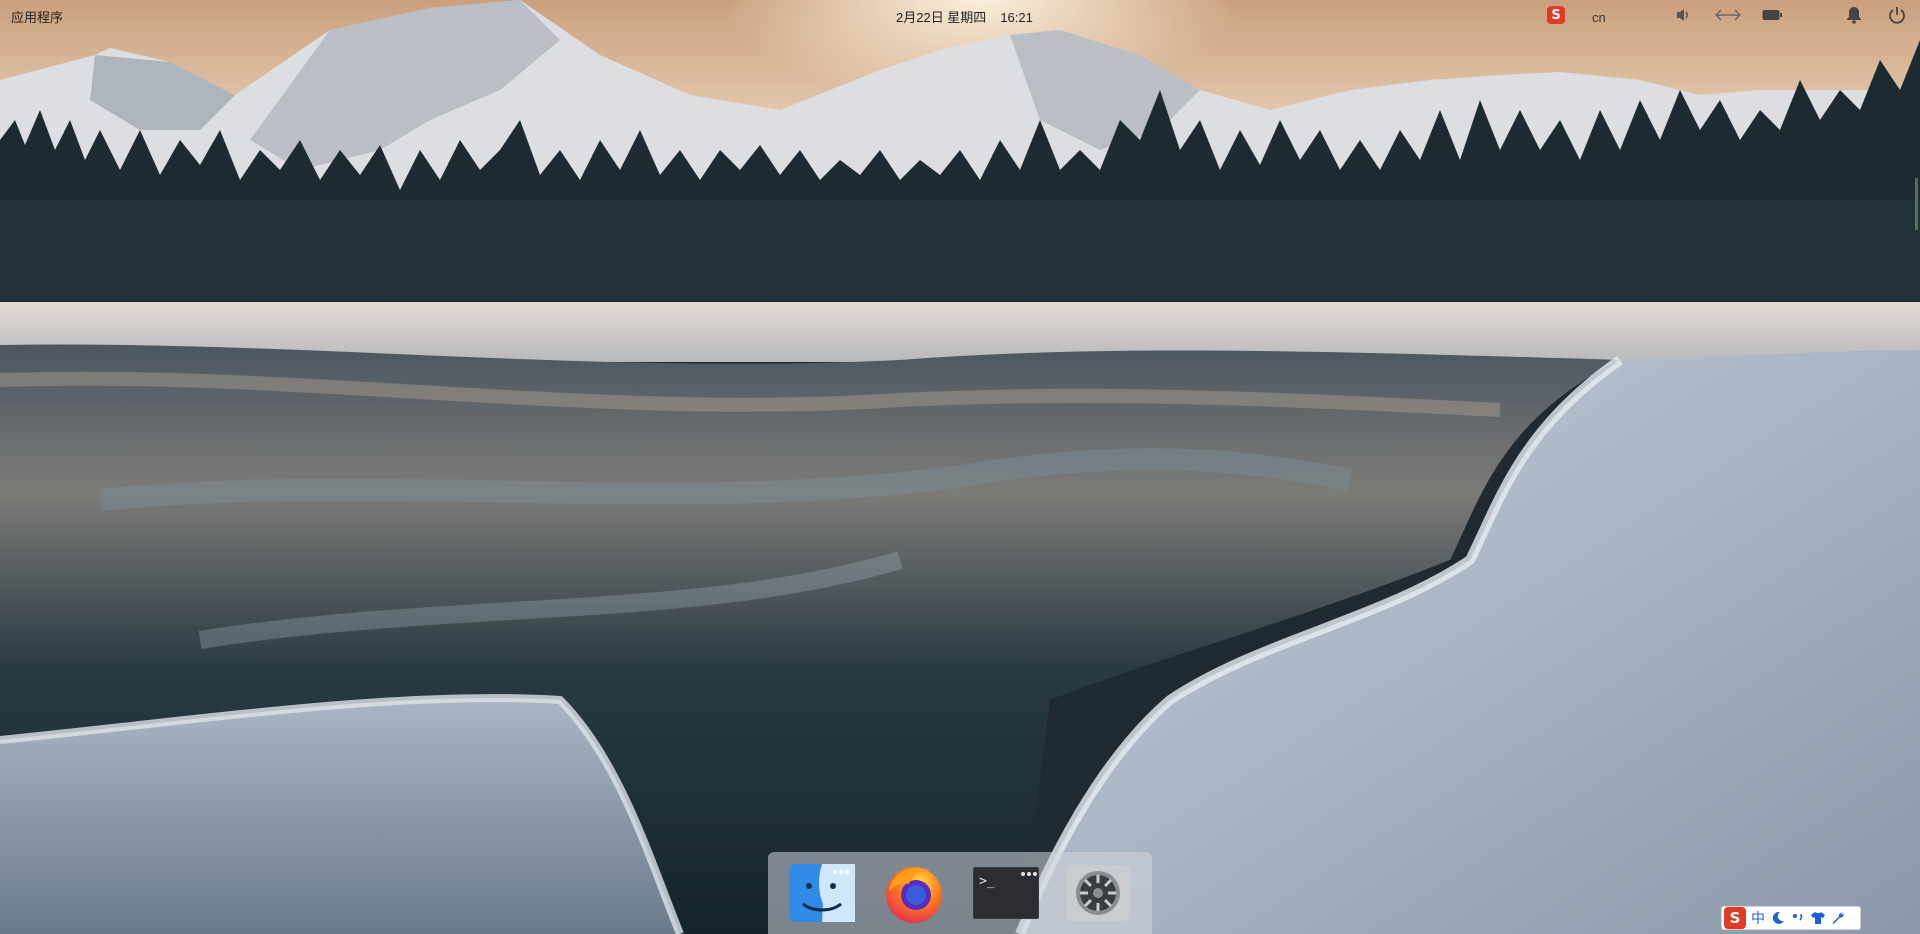 Image resolution: width=1920 pixels, height=934 pixels. Describe the element at coordinates (1838, 918) in the screenshot. I see `wrench-icon` at that location.